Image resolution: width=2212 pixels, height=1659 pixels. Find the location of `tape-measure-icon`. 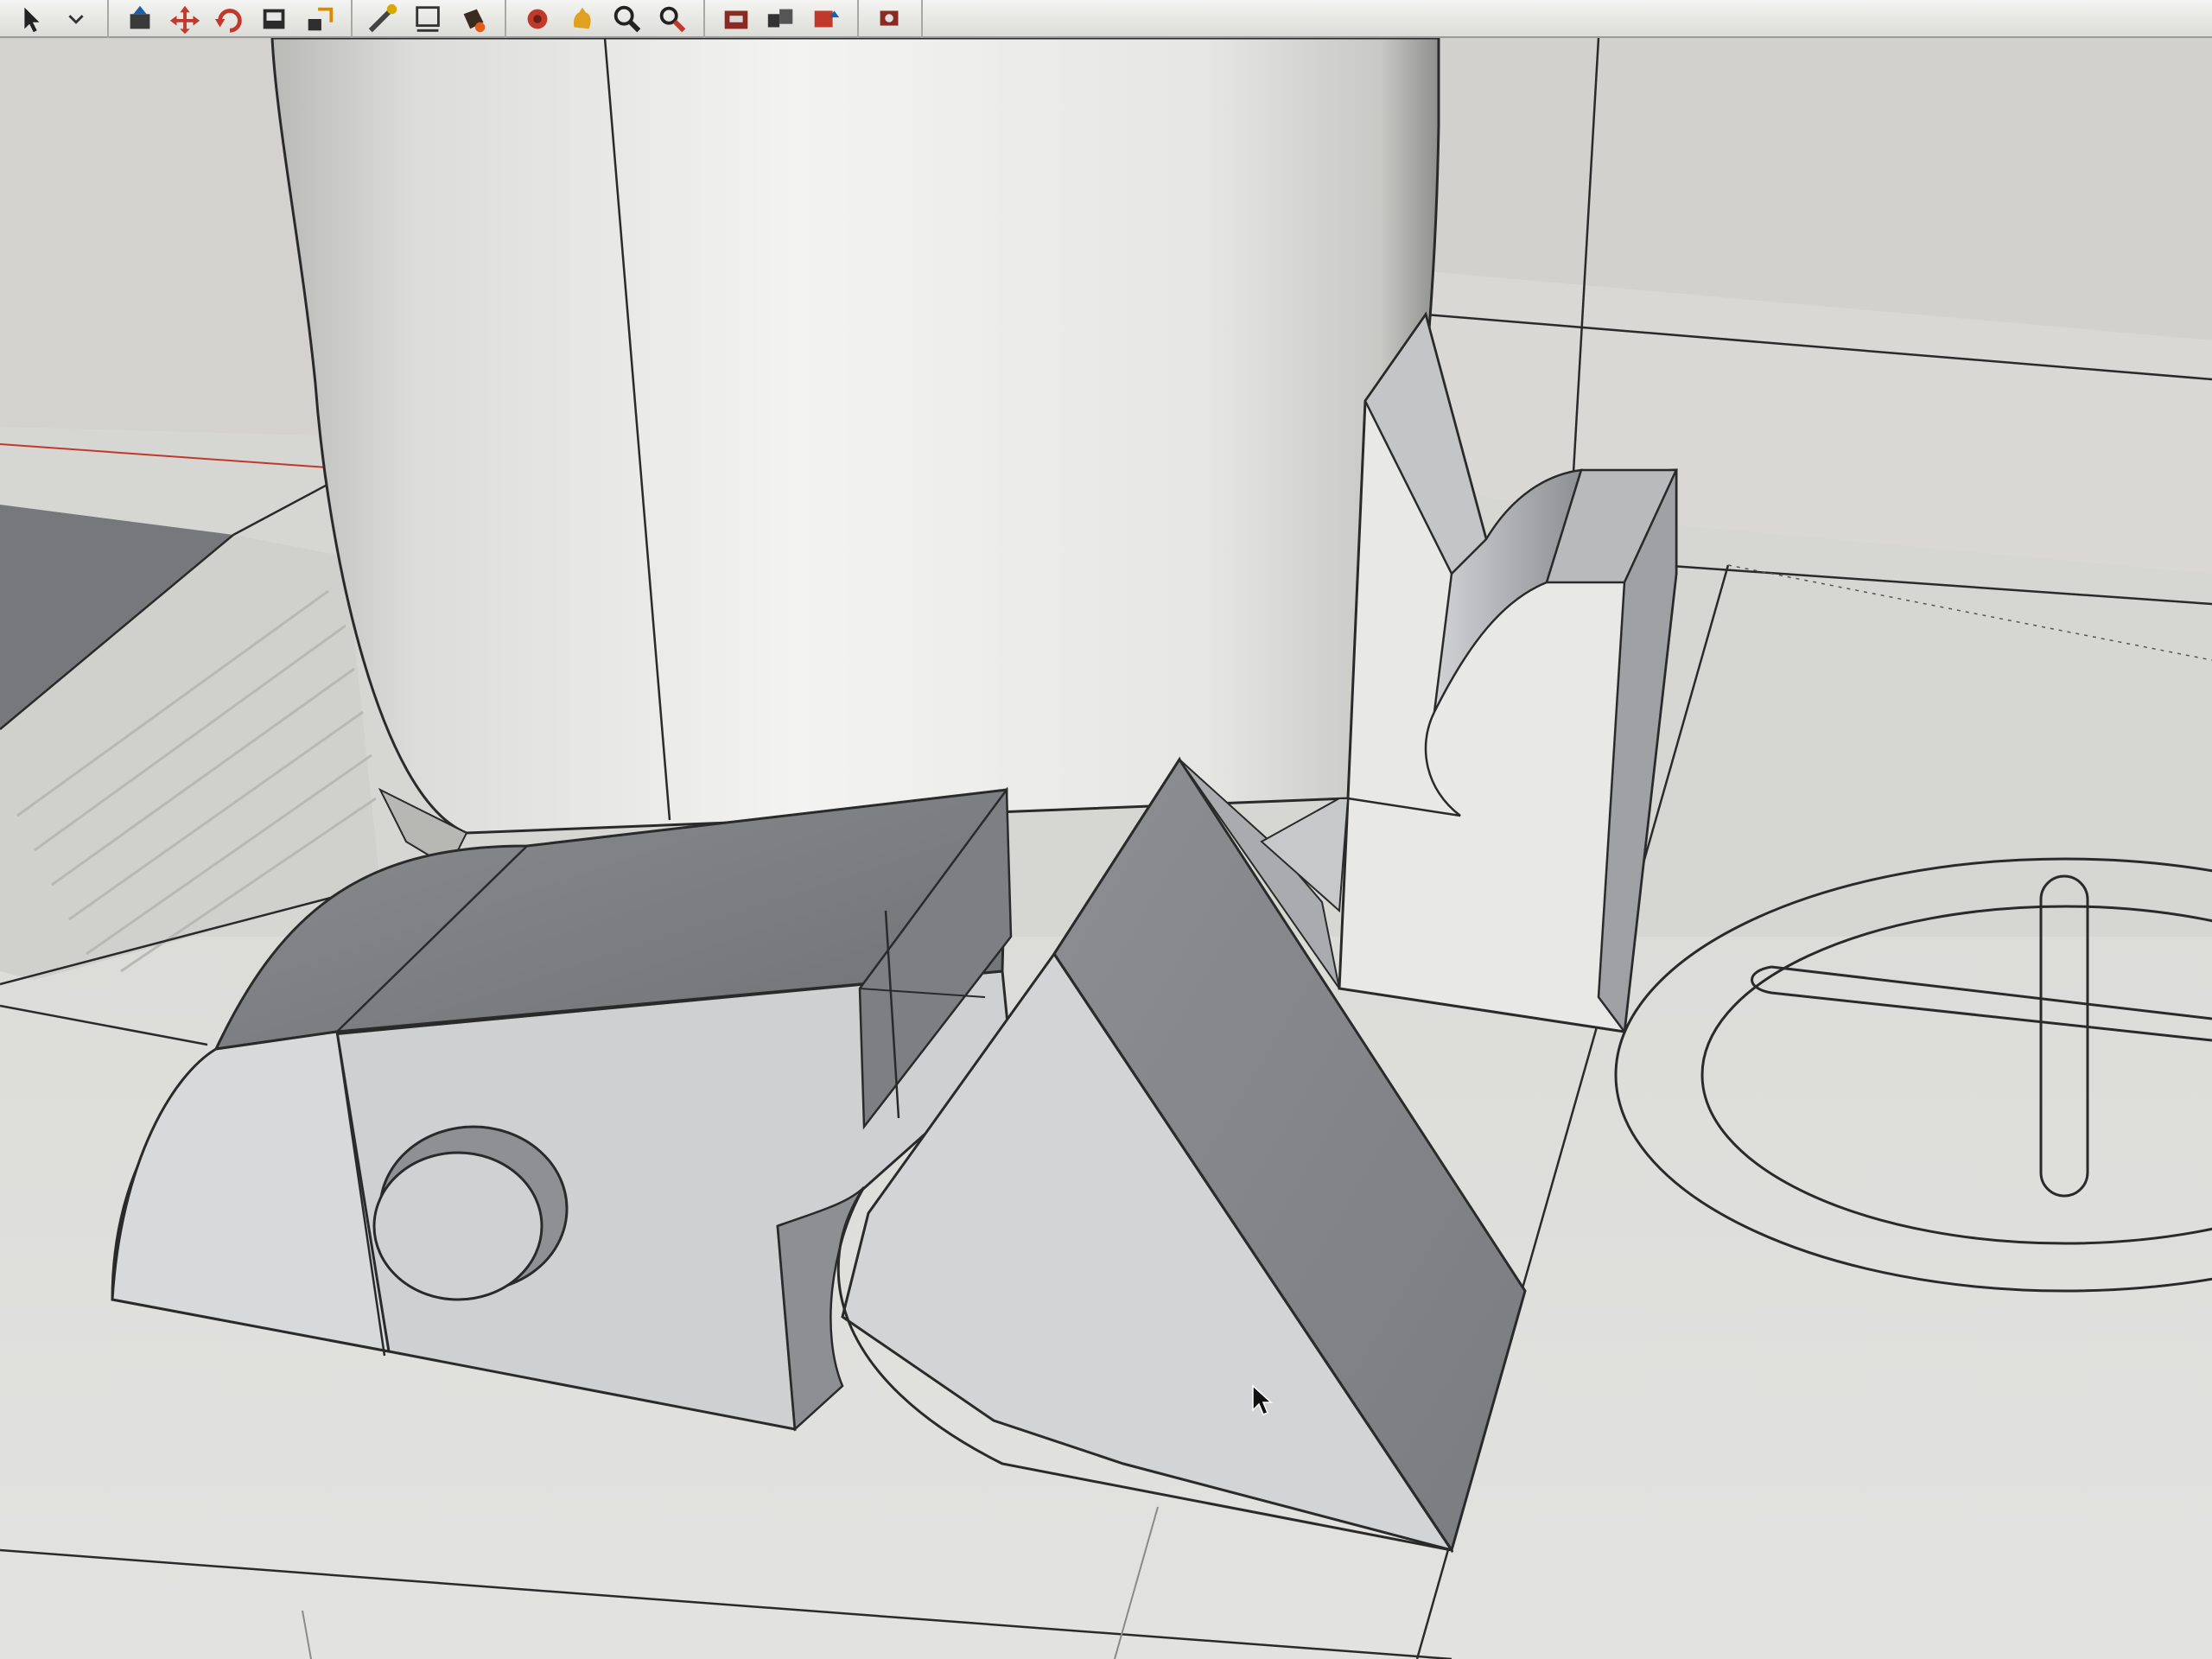

tape-measure-icon is located at coordinates (382, 18).